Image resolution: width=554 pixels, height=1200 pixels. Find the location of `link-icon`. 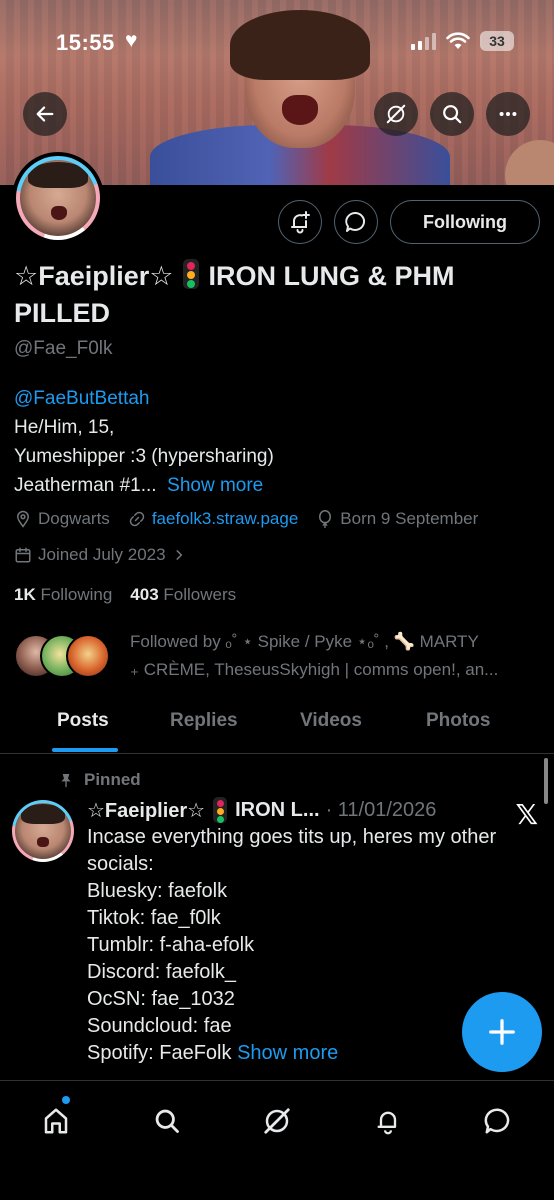

link-icon is located at coordinates (137, 519).